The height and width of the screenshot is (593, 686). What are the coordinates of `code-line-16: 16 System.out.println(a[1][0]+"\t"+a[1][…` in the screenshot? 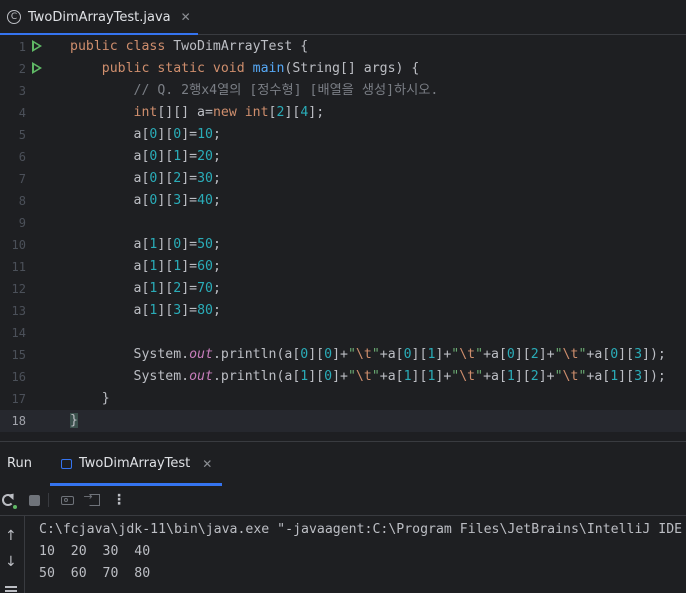 It's located at (343, 377).